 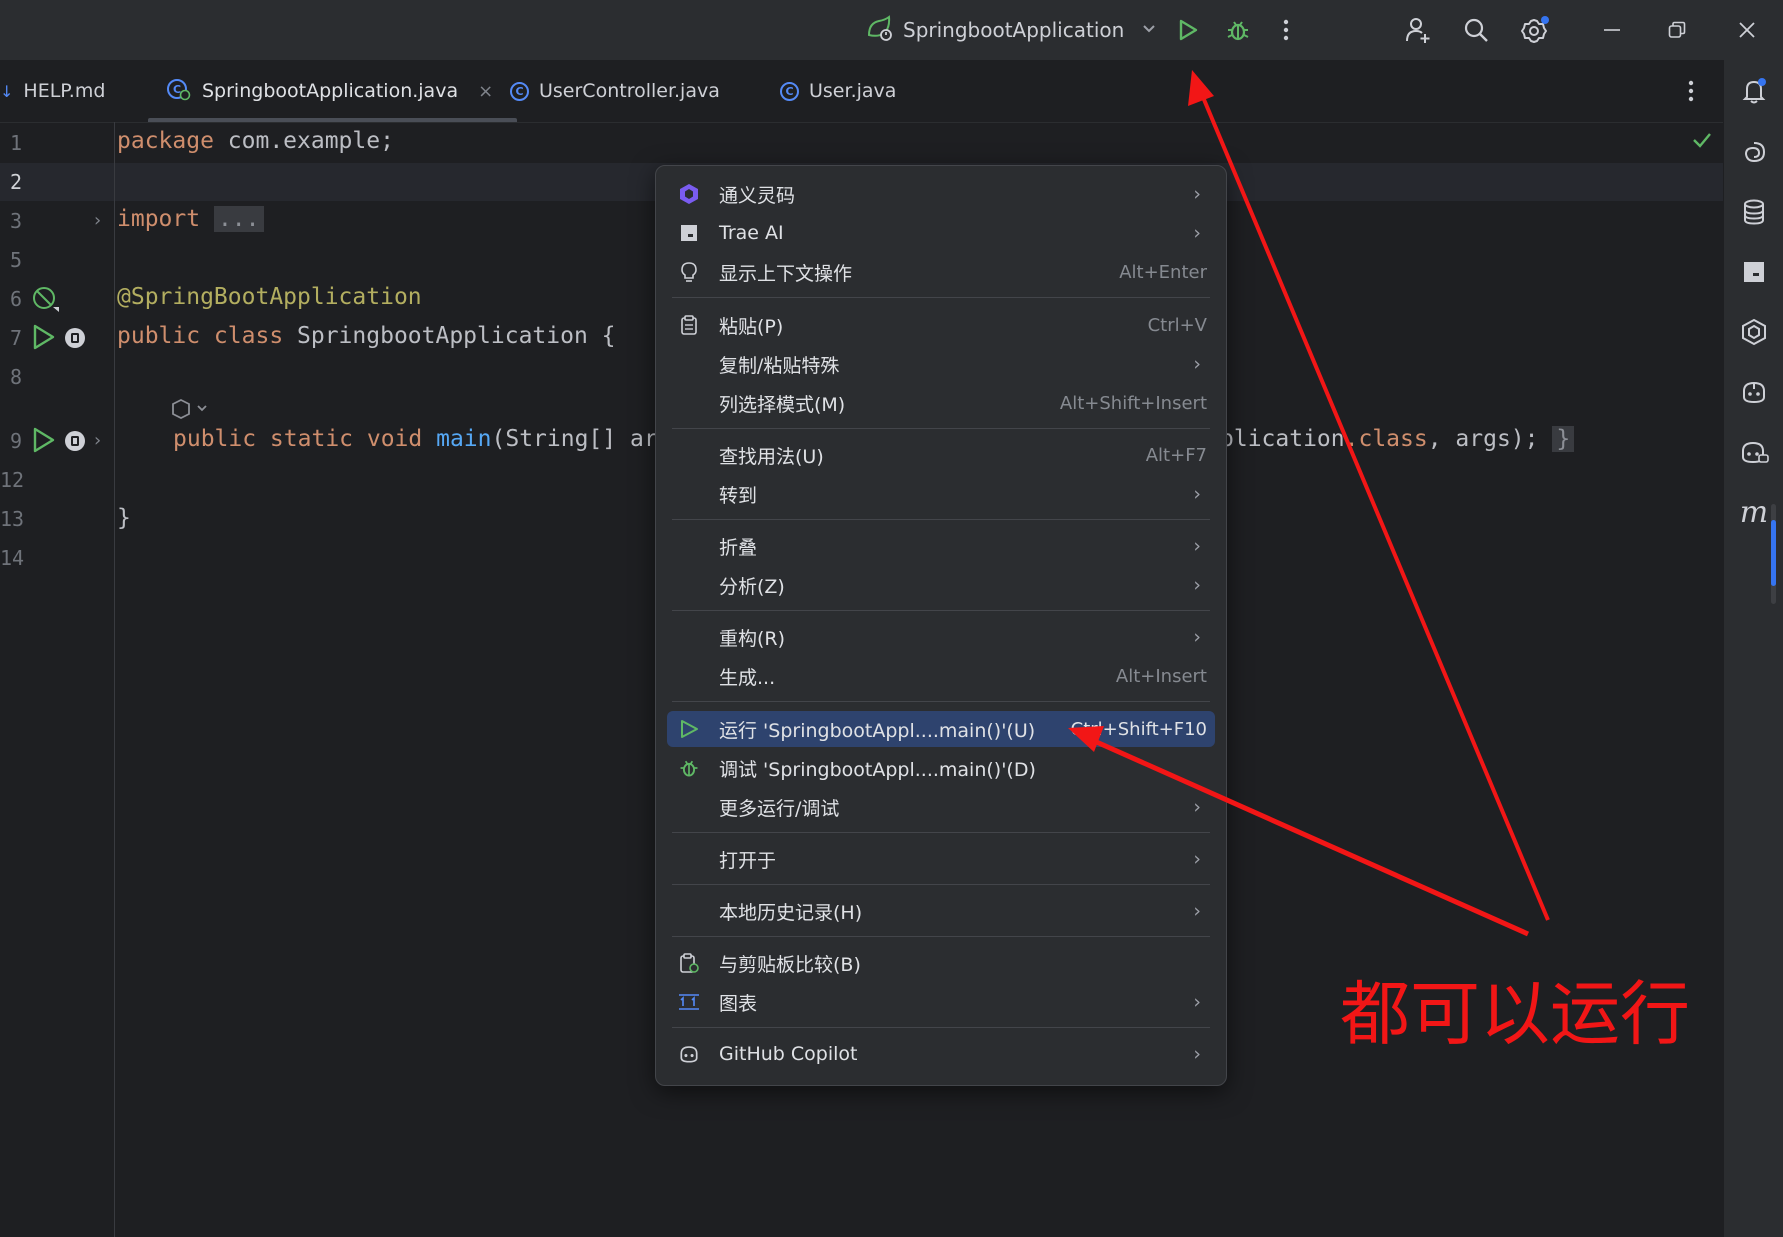 What do you see at coordinates (1286, 30) in the screenshot?
I see `more-vertical-icon` at bounding box center [1286, 30].